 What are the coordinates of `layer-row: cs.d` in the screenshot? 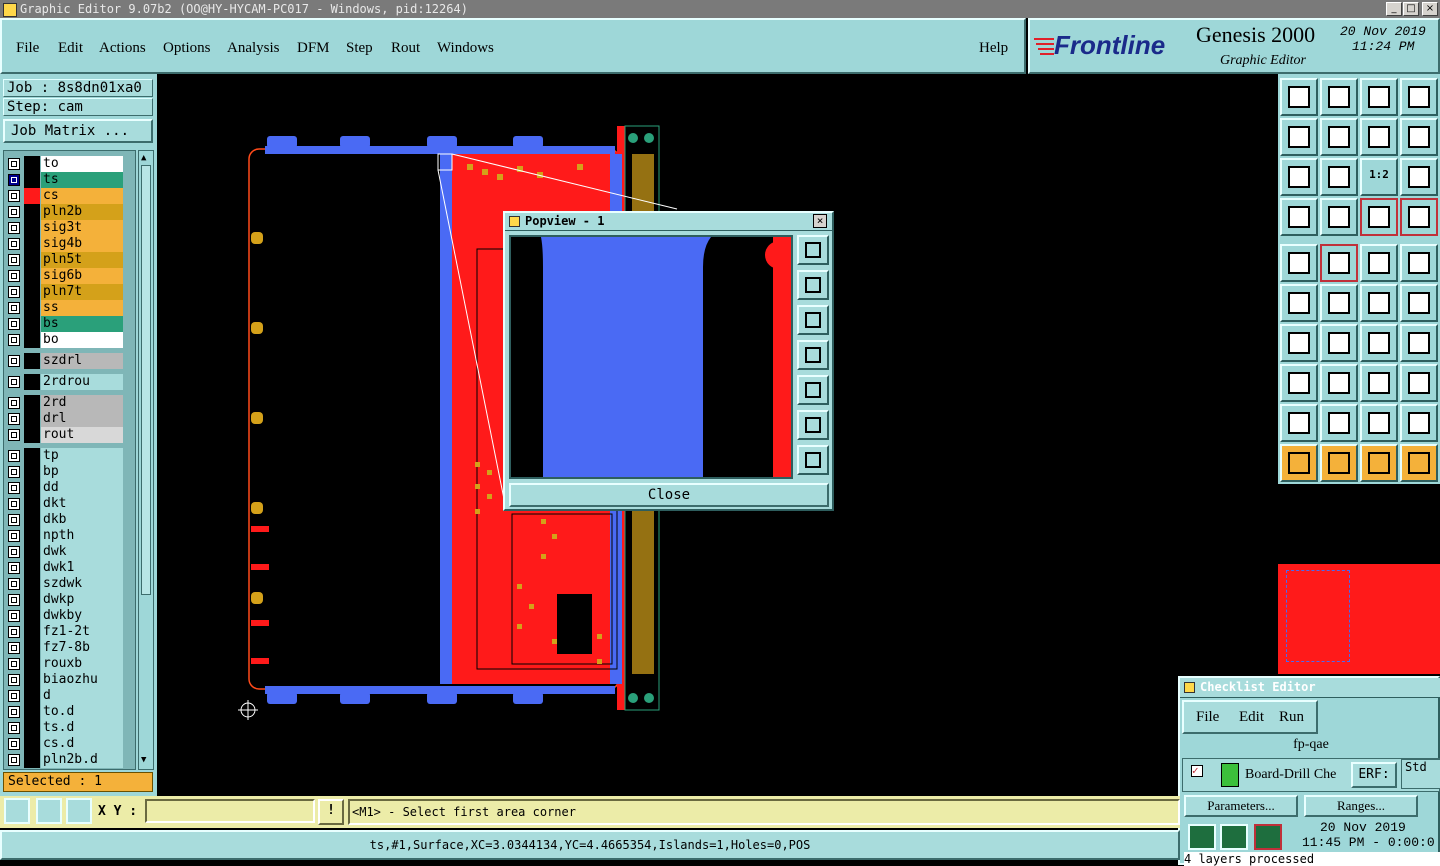 It's located at (66, 744).